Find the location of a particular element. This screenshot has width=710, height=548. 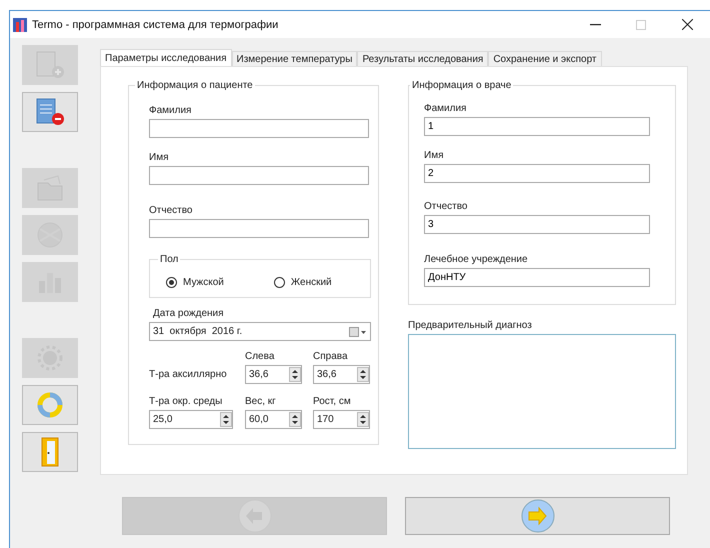

measure-label: Справа is located at coordinates (331, 356).